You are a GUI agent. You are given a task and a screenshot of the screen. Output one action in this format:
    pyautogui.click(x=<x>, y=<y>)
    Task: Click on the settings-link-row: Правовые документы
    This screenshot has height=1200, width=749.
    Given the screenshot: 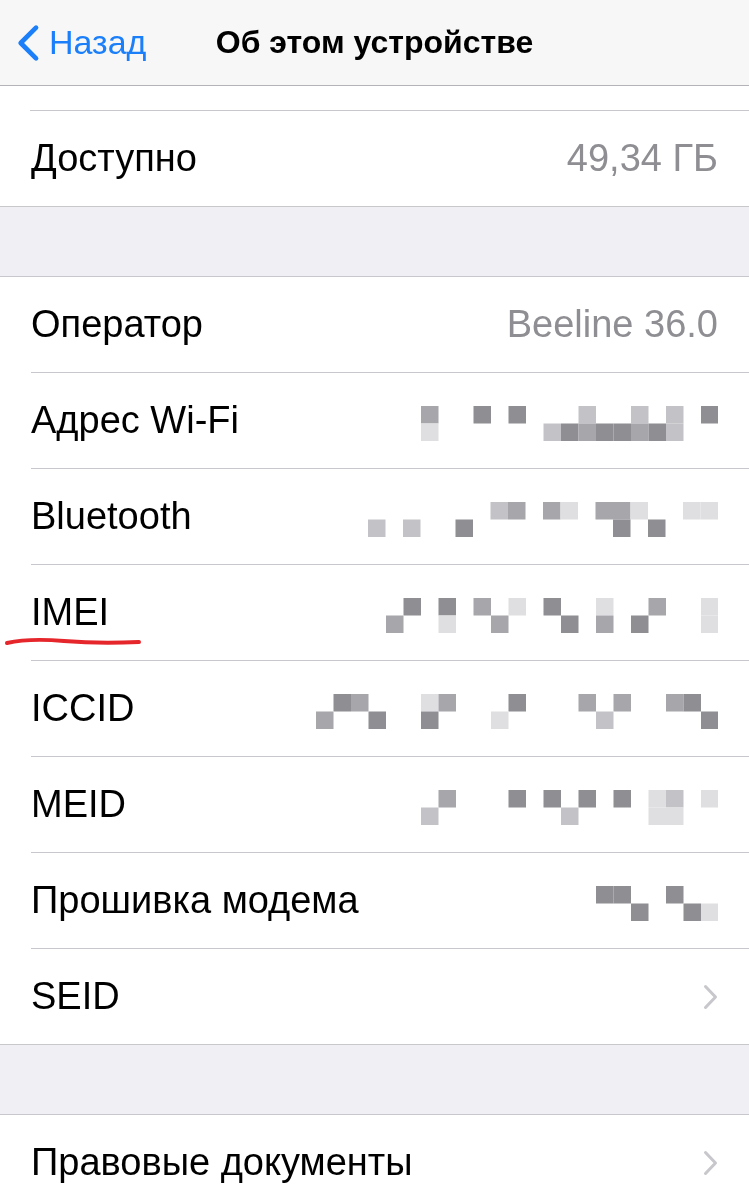 What is the action you would take?
    pyautogui.click(x=390, y=1157)
    